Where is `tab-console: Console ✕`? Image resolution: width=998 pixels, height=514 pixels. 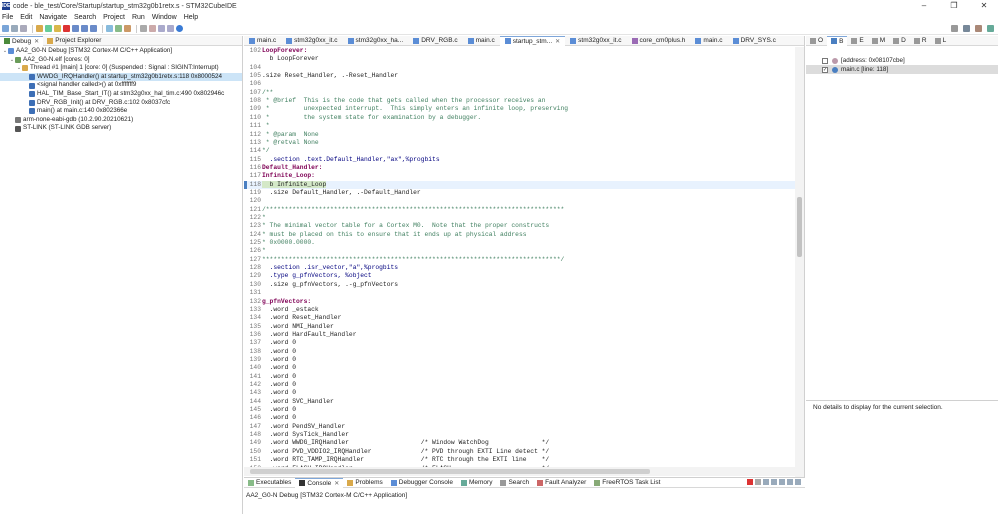 tab-console: Console ✕ is located at coordinates (319, 482).